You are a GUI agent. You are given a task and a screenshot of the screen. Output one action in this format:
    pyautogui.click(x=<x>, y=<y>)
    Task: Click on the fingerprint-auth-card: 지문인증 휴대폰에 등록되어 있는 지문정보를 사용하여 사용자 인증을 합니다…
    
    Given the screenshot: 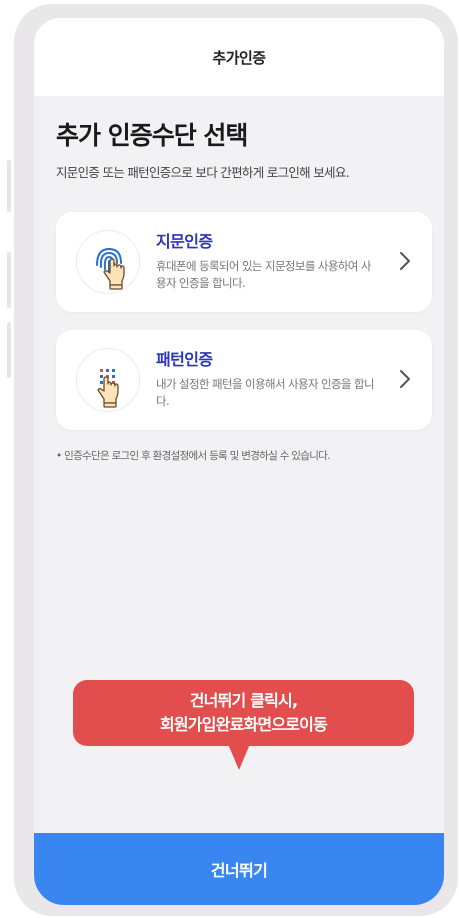 What is the action you would take?
    pyautogui.click(x=244, y=262)
    